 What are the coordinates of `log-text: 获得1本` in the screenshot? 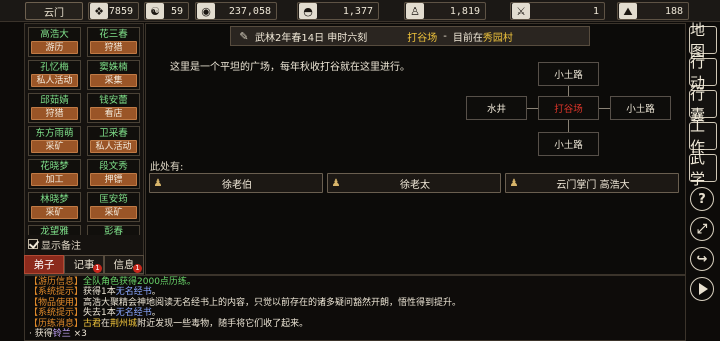 It's located at (99, 292).